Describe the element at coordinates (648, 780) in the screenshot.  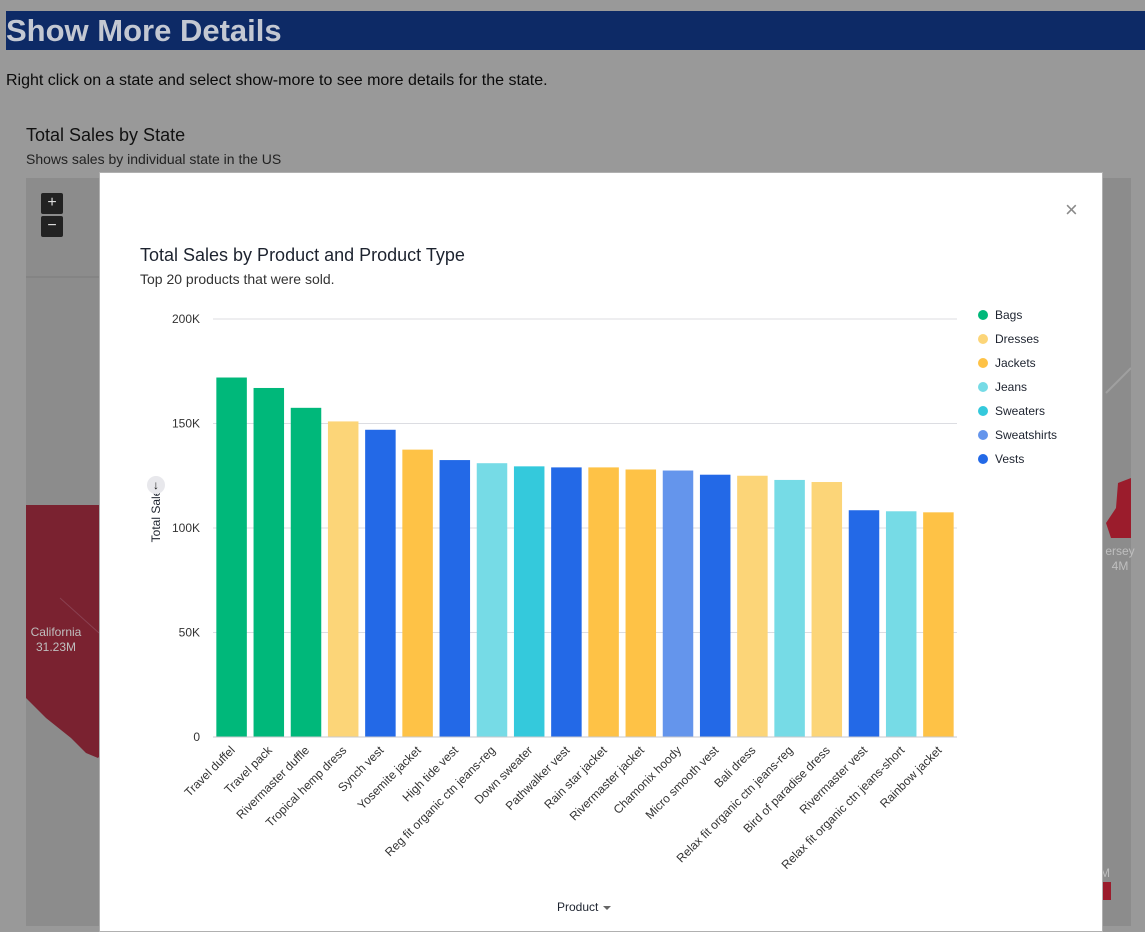
I see `x-tick-label: Chamonix hoody` at that location.